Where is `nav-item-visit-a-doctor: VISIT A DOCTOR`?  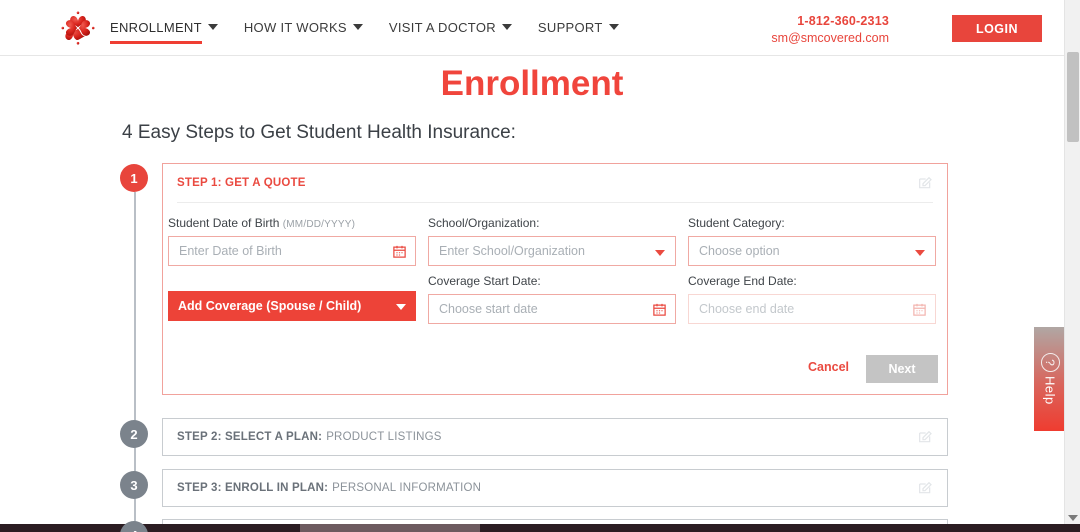
nav-item-visit-a-doctor: VISIT A DOCTOR is located at coordinates (450, 28).